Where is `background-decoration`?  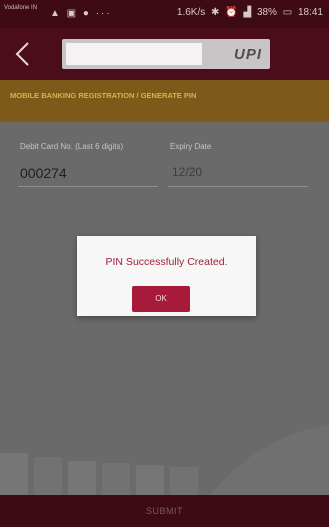
background-decoration is located at coordinates (164, 460).